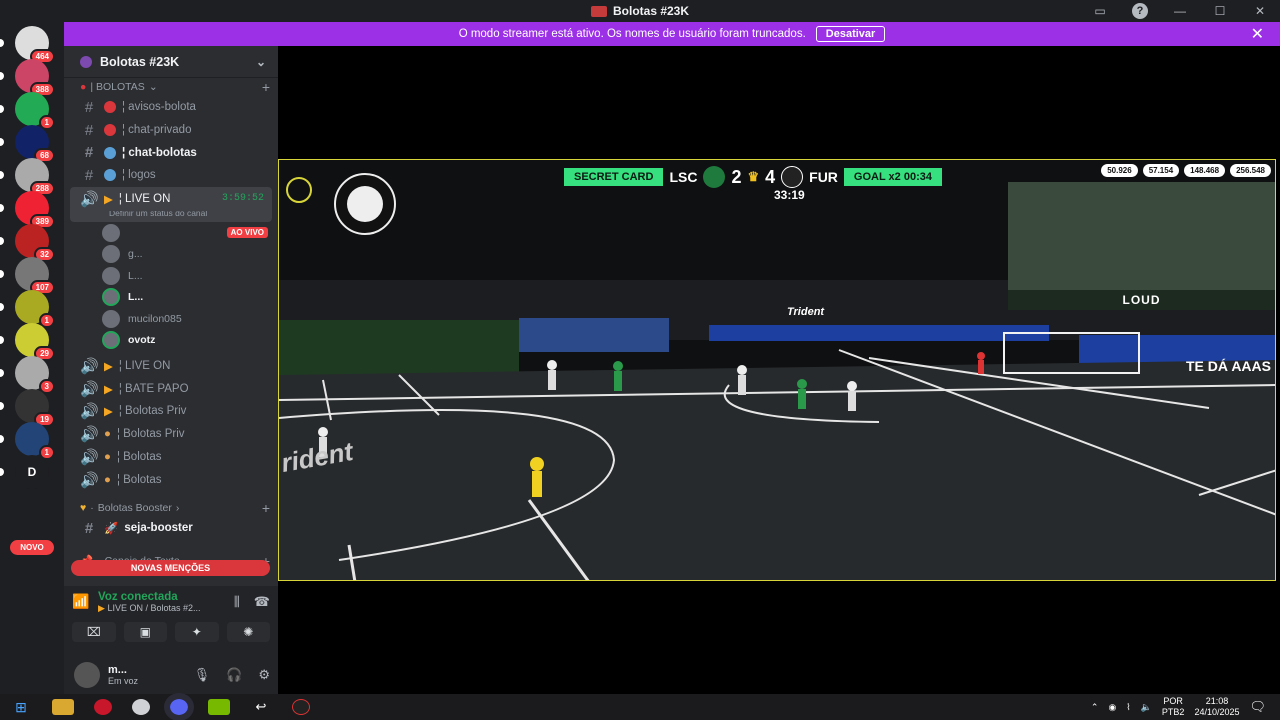 The width and height of the screenshot is (1280, 720). What do you see at coordinates (1220, 11) in the screenshot?
I see `maximize-button: ☐` at bounding box center [1220, 11].